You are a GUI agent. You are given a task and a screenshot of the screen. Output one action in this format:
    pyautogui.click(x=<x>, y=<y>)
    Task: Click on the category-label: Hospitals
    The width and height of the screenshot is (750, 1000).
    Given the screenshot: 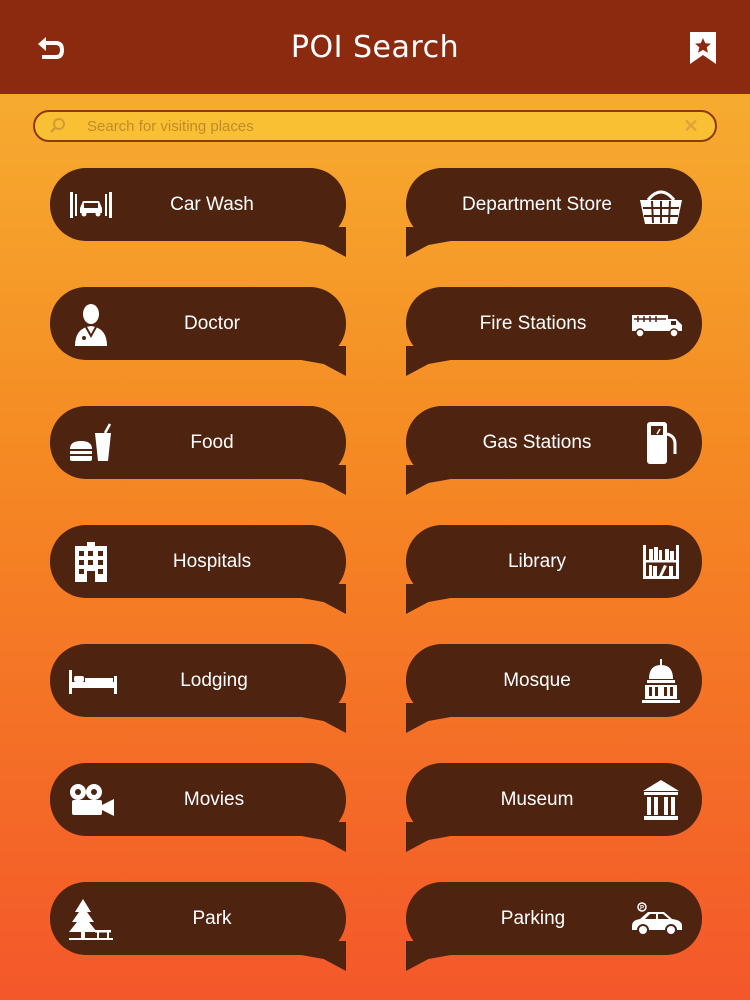 What is the action you would take?
    pyautogui.click(x=212, y=561)
    